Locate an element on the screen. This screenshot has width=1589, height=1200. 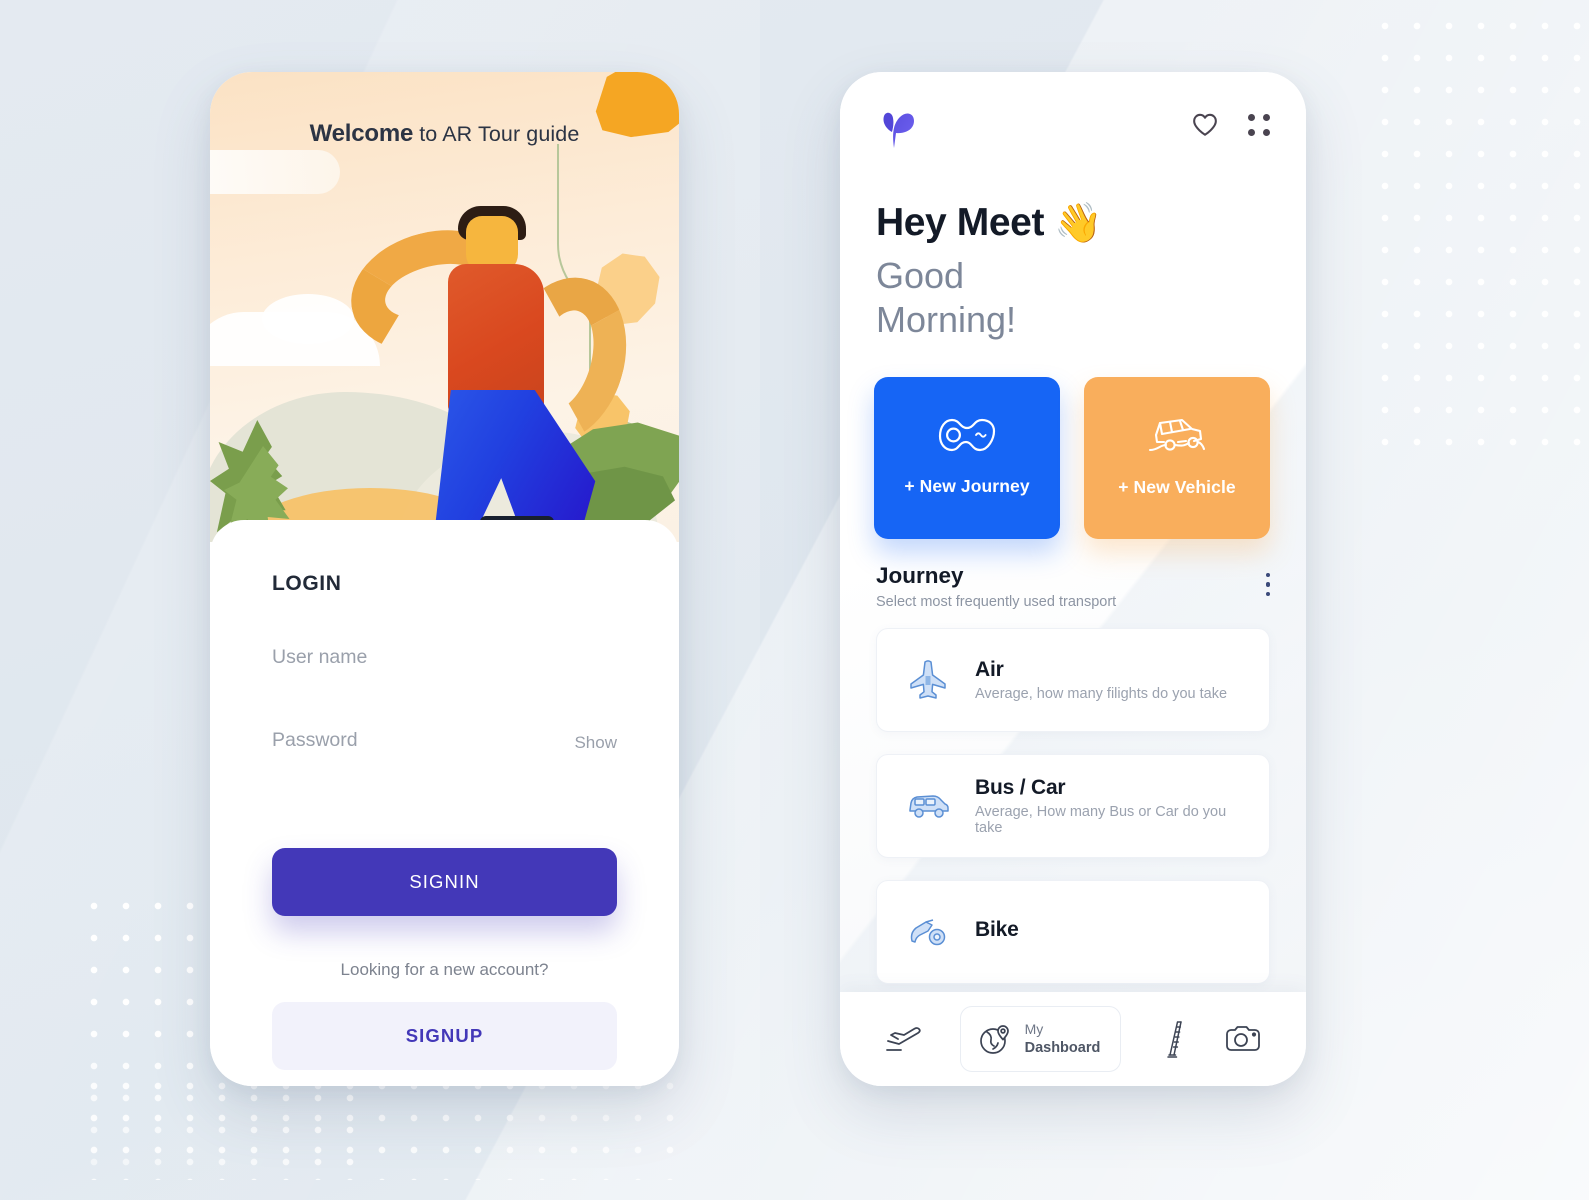
new-journey-label: + New Journey is located at coordinates (967, 486).